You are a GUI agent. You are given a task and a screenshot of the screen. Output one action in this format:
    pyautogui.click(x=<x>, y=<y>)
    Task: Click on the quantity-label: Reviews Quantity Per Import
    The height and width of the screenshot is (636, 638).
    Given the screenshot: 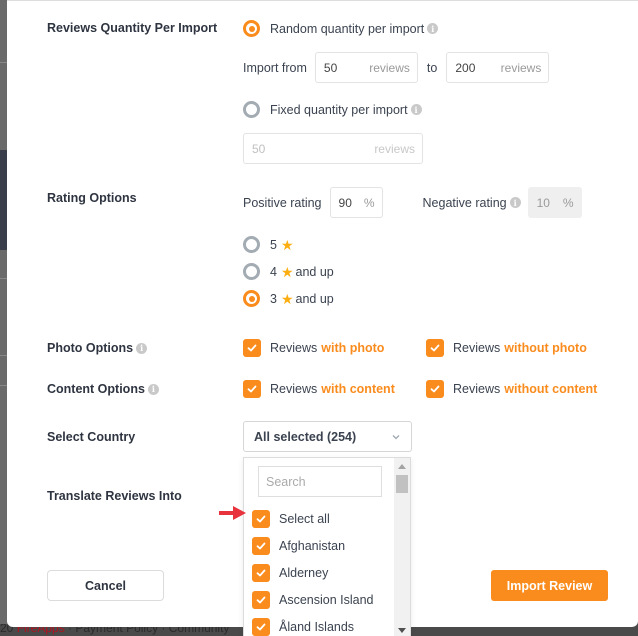 What is the action you would take?
    pyautogui.click(x=132, y=28)
    